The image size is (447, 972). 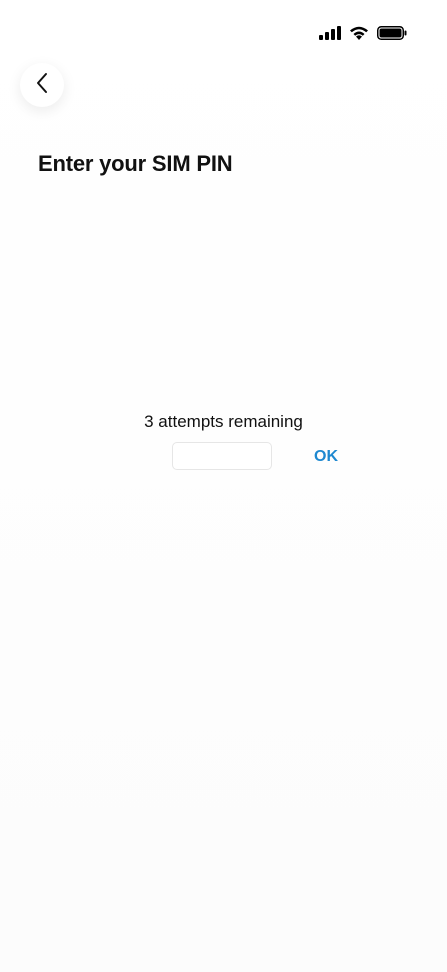 I want to click on ok-button: OK, so click(x=326, y=457).